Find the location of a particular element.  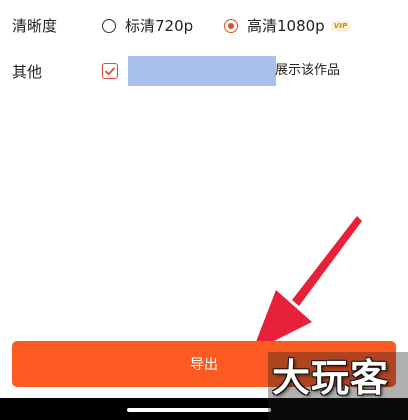

other-checkbox is located at coordinates (110, 71).